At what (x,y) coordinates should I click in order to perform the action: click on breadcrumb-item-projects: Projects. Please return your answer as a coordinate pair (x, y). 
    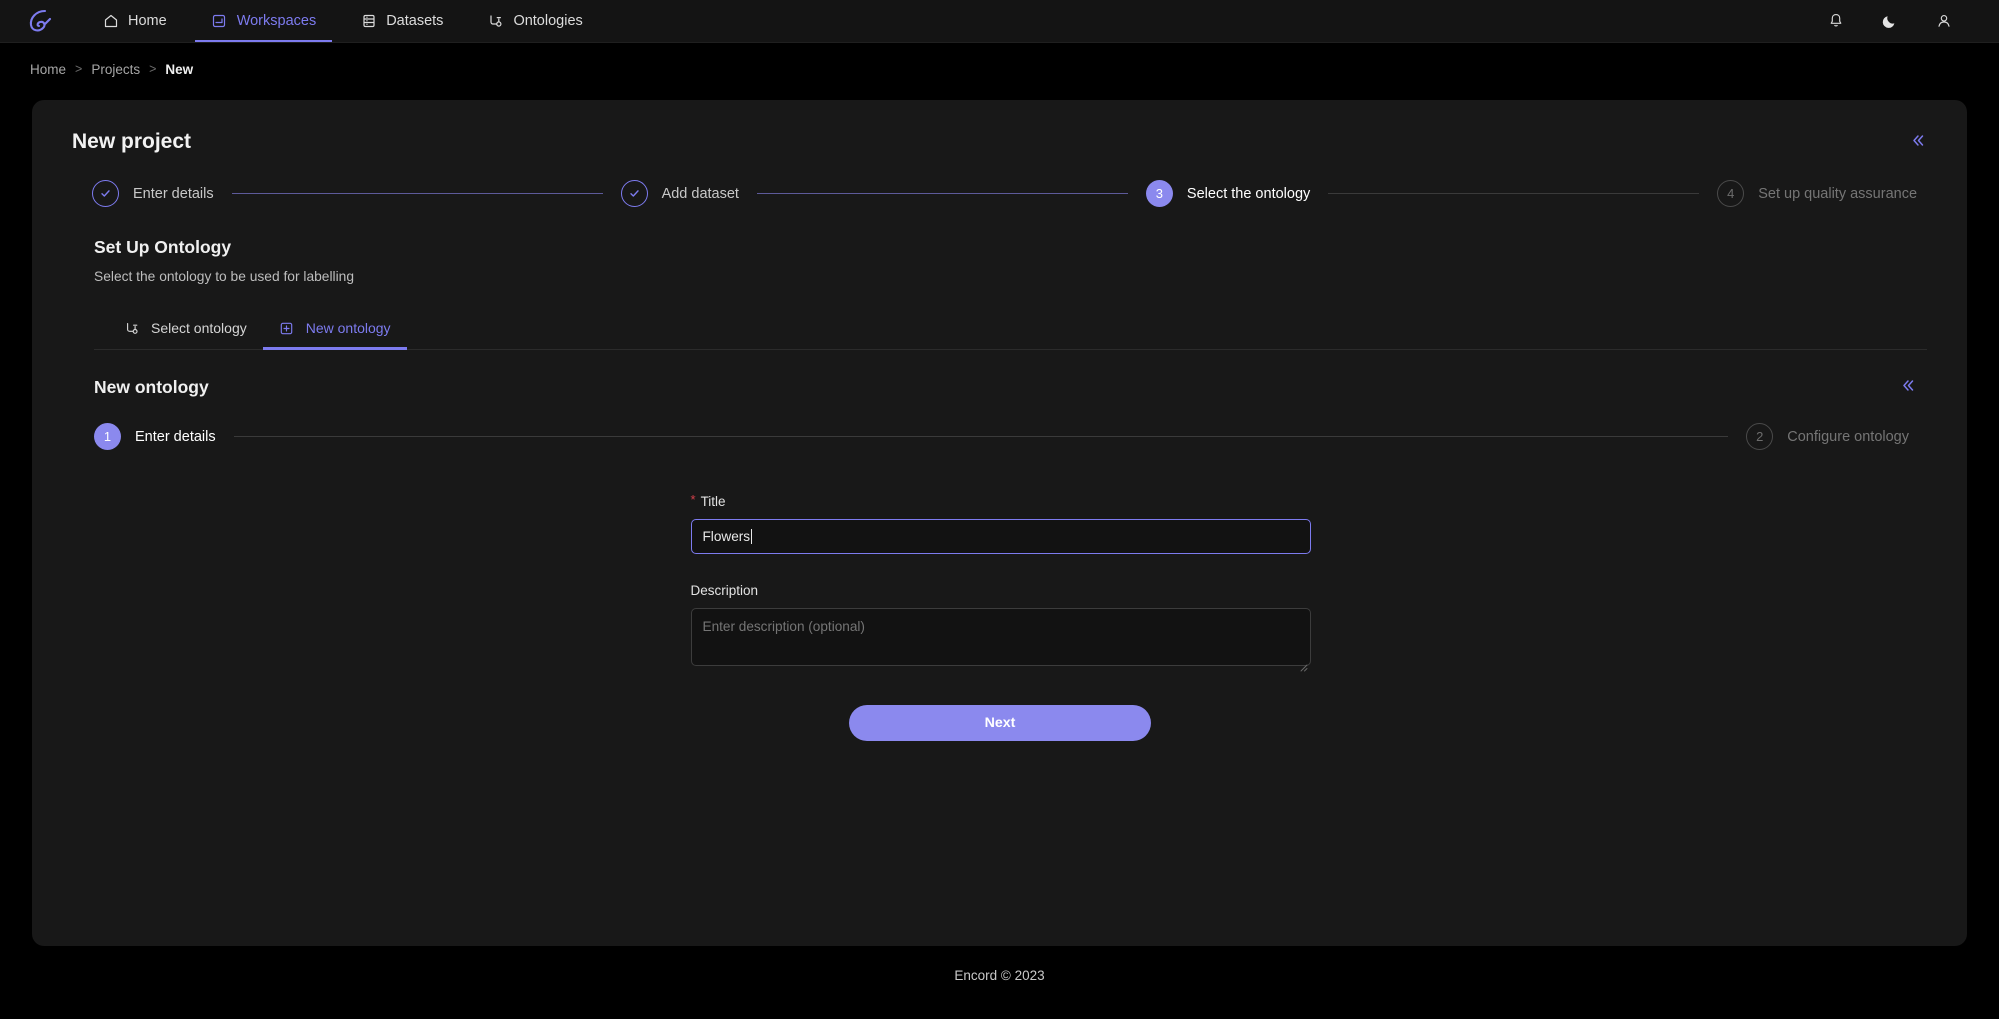
    Looking at the image, I should click on (115, 69).